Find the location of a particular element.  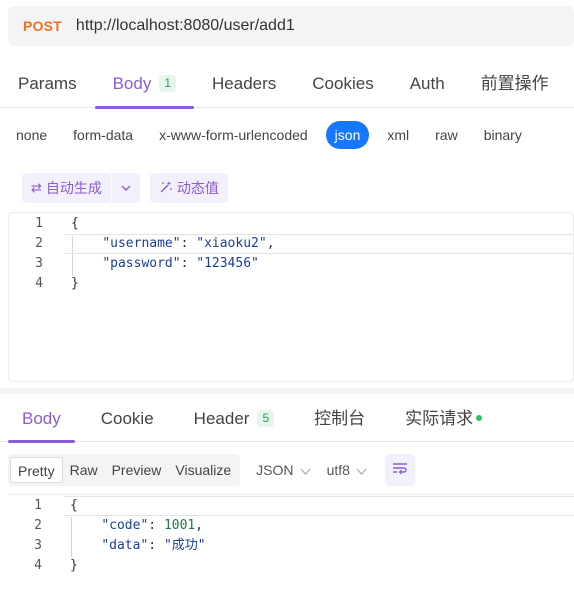

panel-divider is located at coordinates (287, 391).